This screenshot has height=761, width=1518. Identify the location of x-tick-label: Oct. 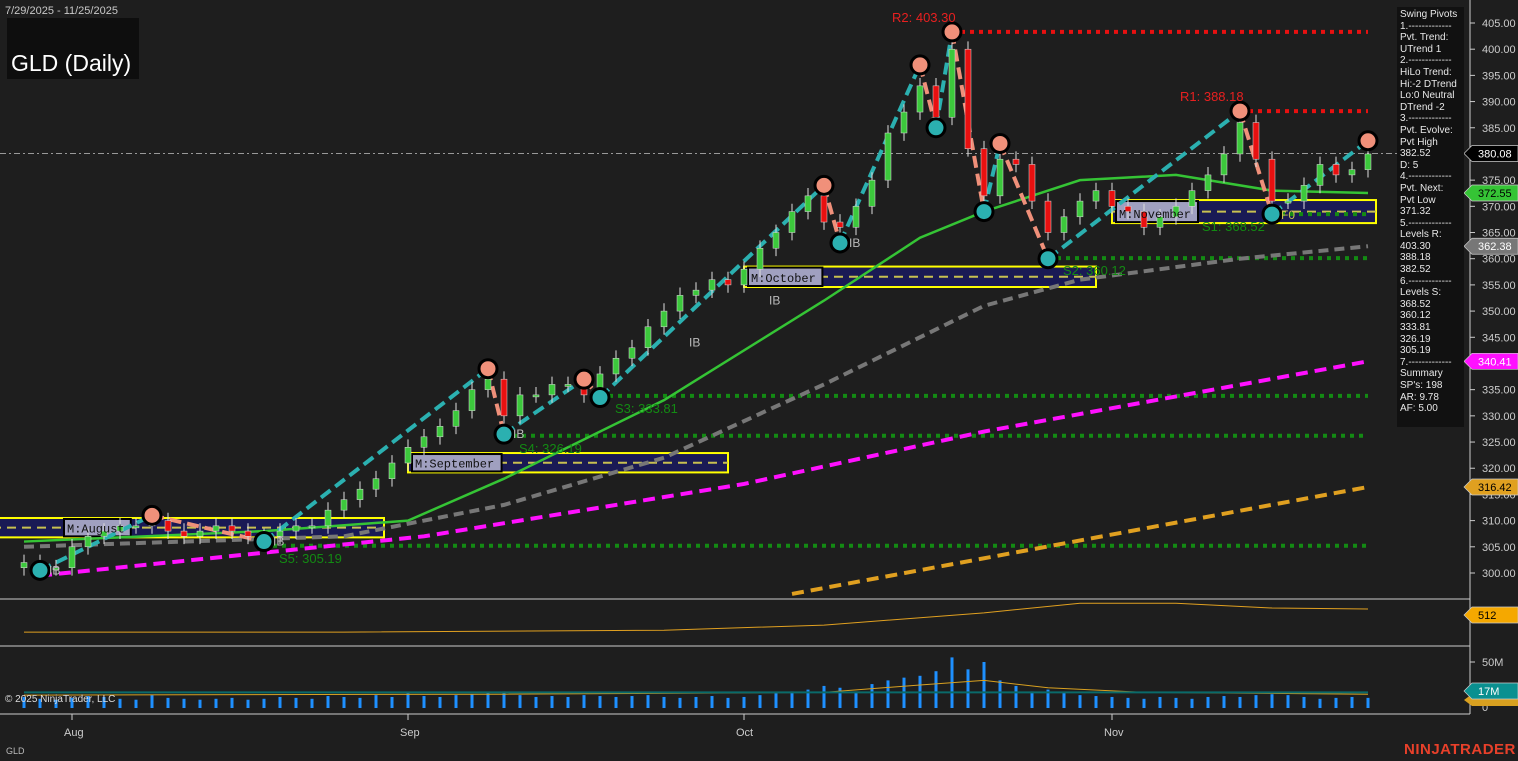
(744, 733).